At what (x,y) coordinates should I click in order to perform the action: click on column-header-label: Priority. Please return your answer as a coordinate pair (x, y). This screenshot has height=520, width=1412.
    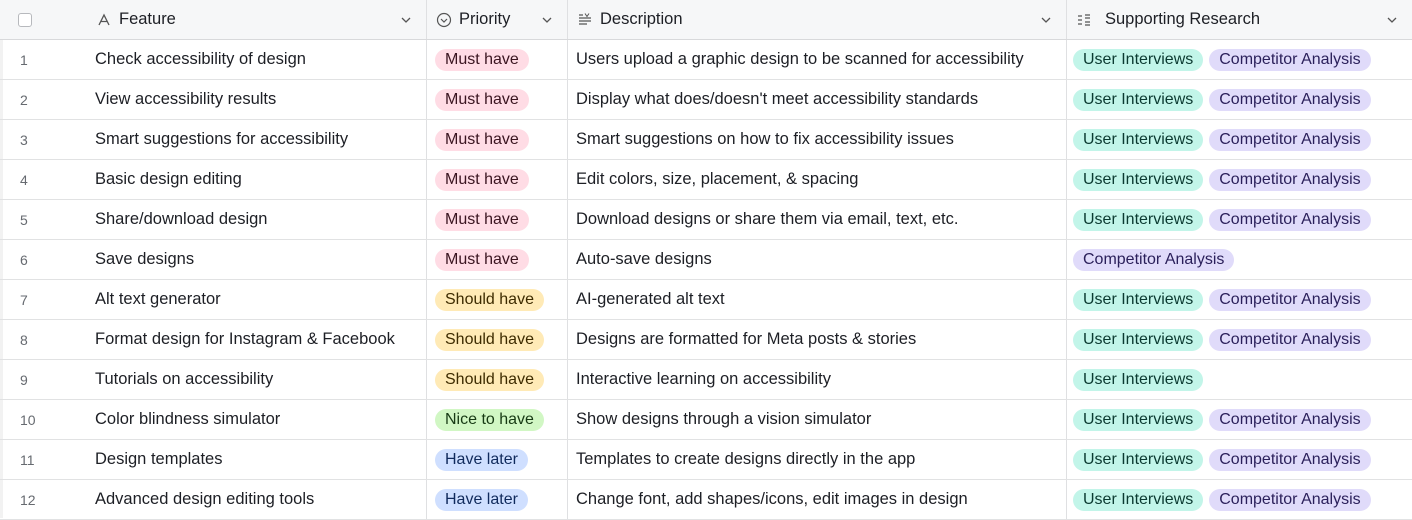
    Looking at the image, I should click on (485, 19).